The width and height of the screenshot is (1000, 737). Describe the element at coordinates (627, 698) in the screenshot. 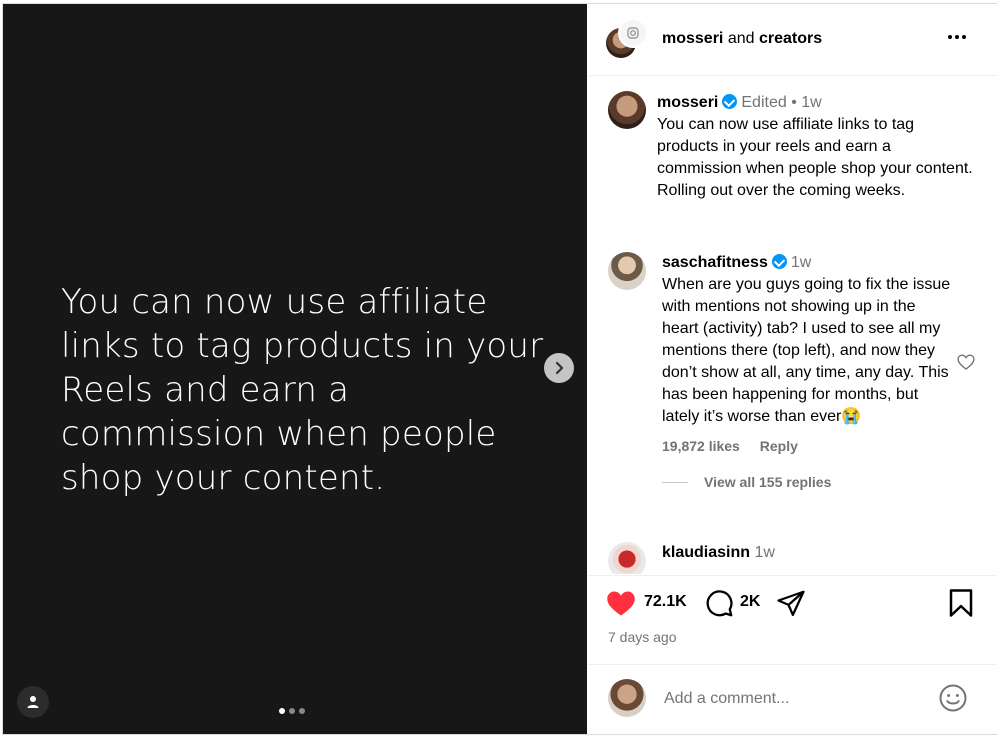

I see `current-user-avatar` at that location.